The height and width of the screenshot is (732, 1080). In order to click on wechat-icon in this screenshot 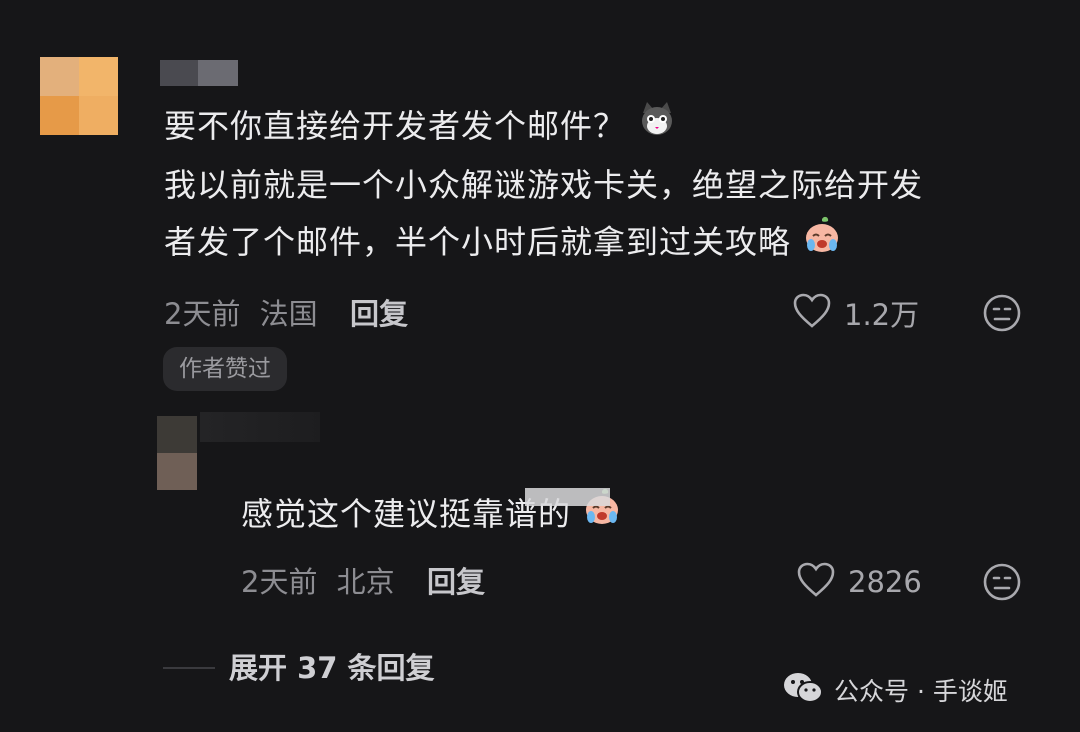, I will do `click(803, 690)`.